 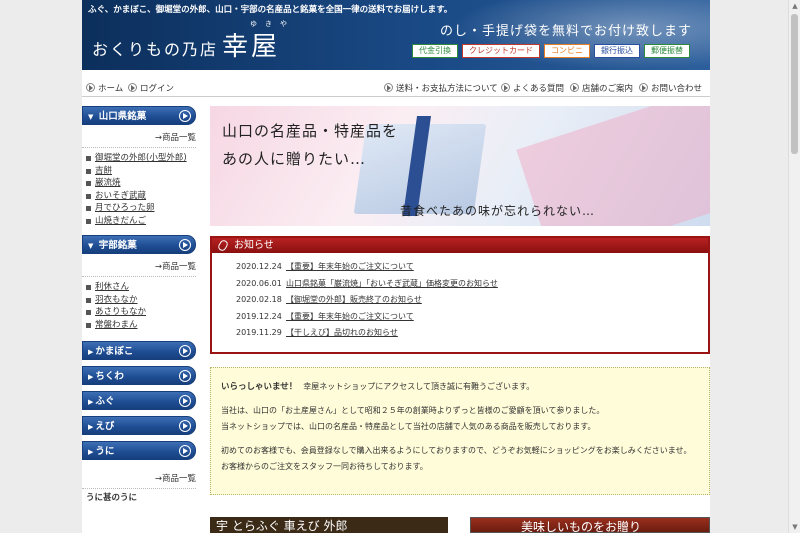 I want to click on sidebar-product-link: 常盤わまん, so click(x=116, y=325).